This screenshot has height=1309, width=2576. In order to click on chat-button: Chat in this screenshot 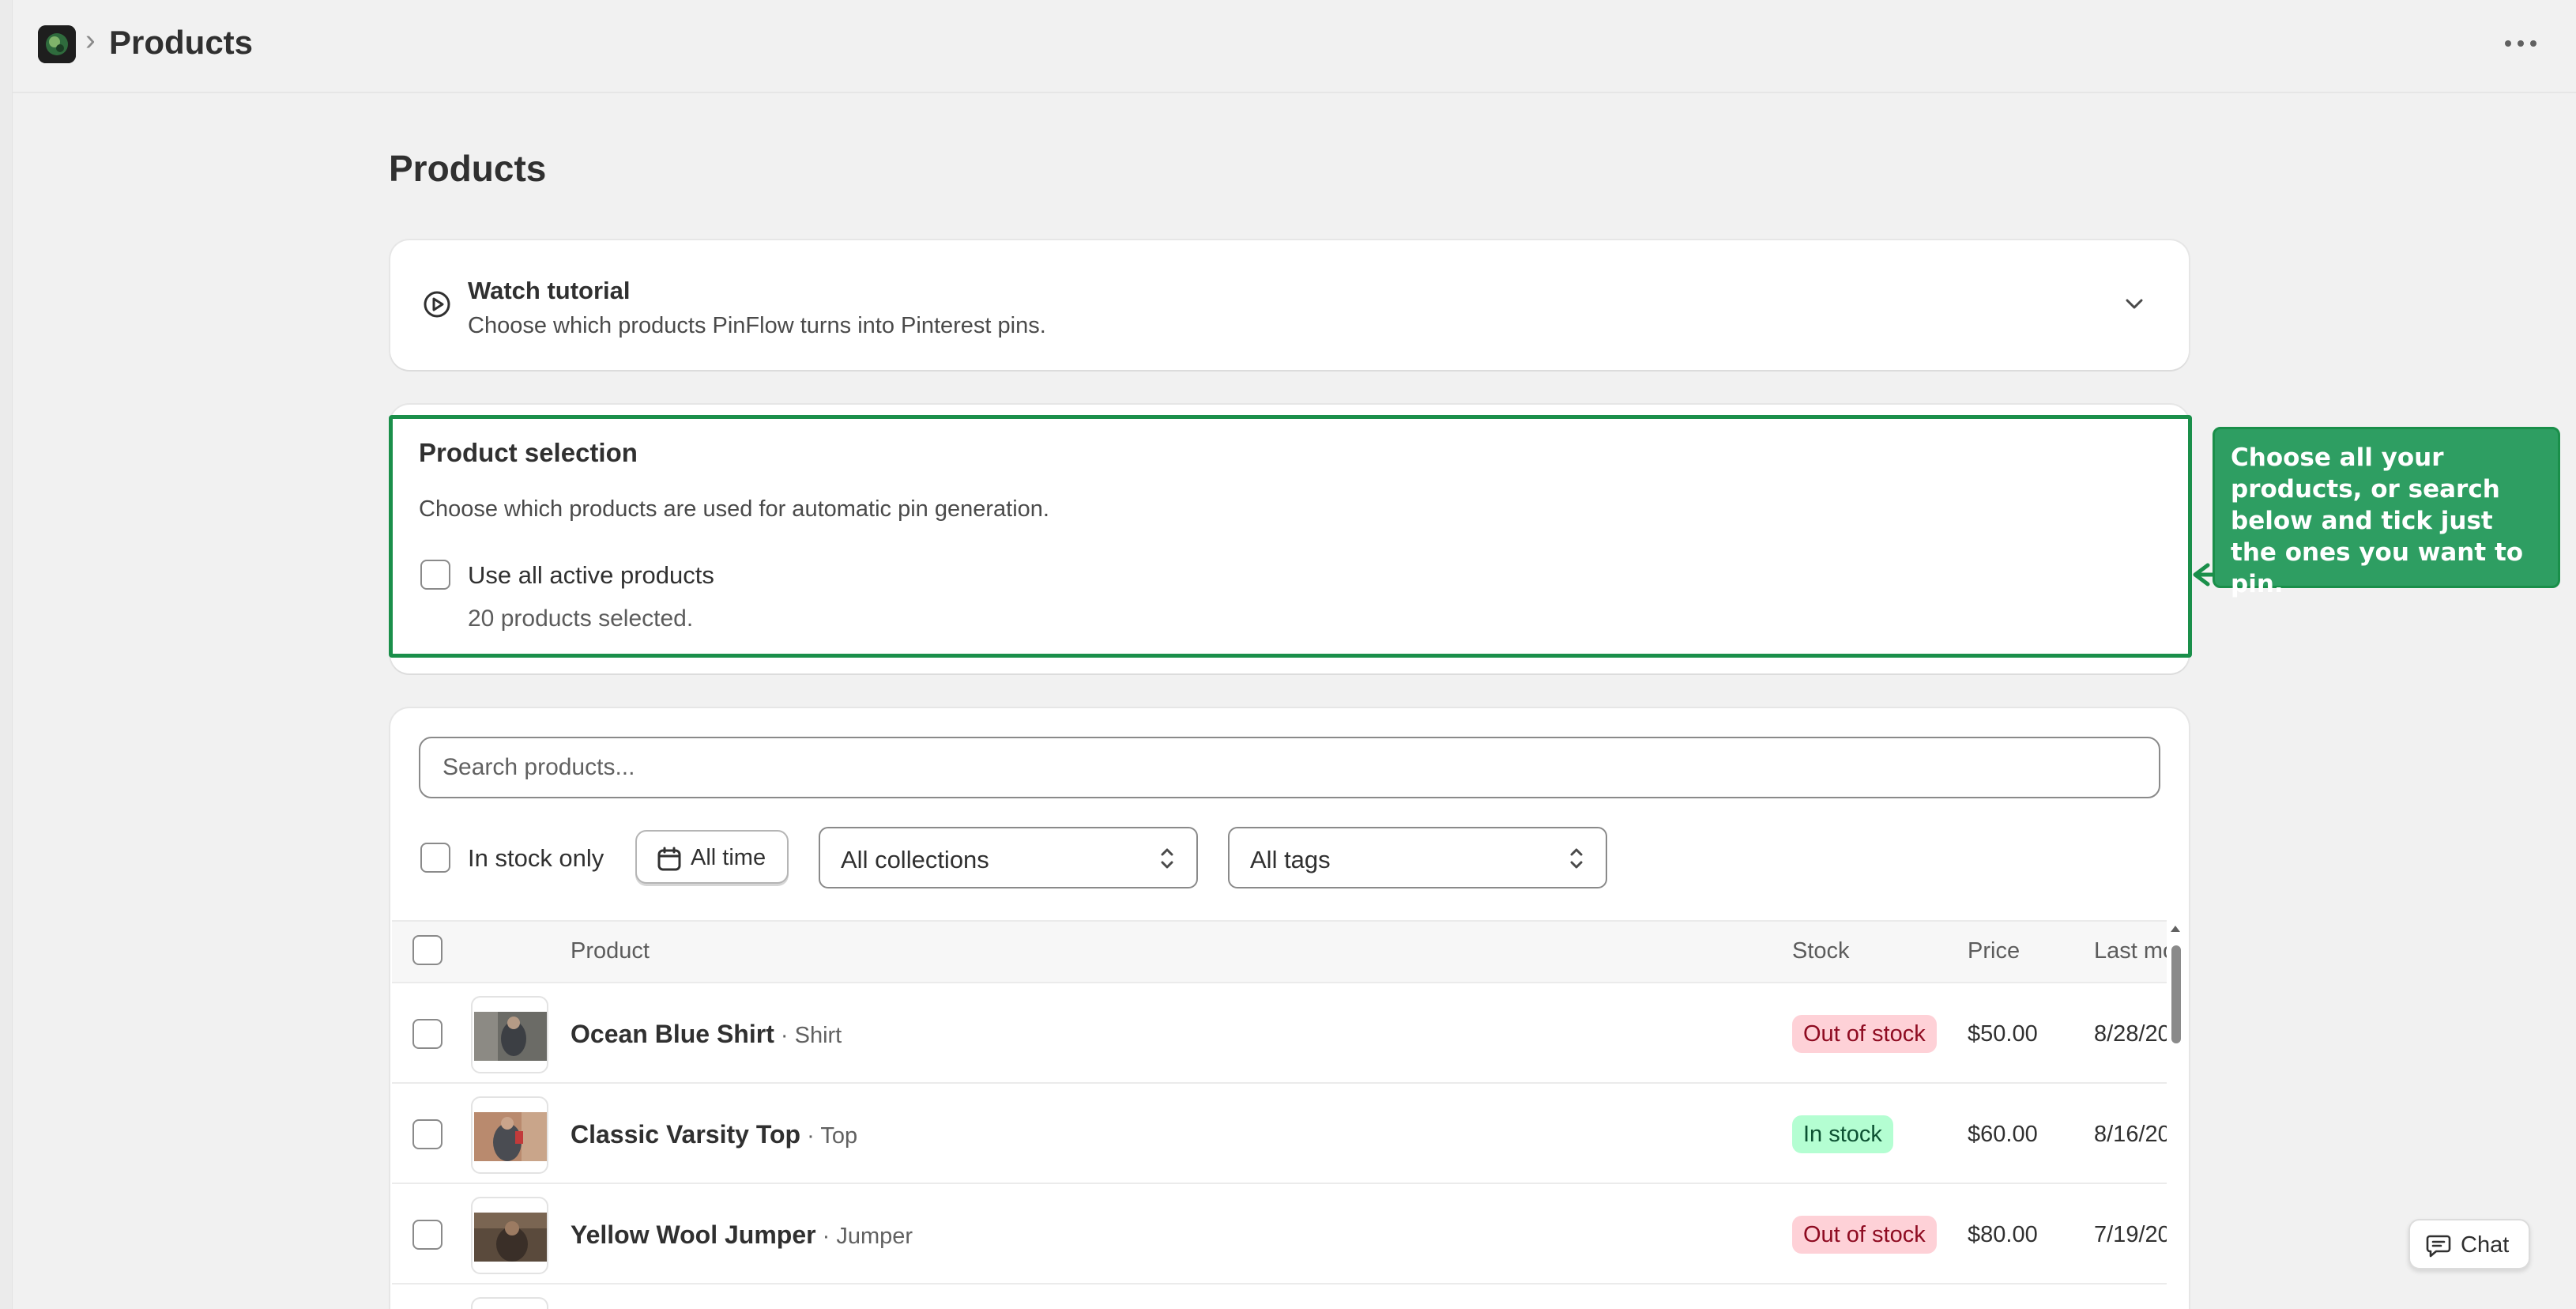, I will do `click(2469, 1244)`.